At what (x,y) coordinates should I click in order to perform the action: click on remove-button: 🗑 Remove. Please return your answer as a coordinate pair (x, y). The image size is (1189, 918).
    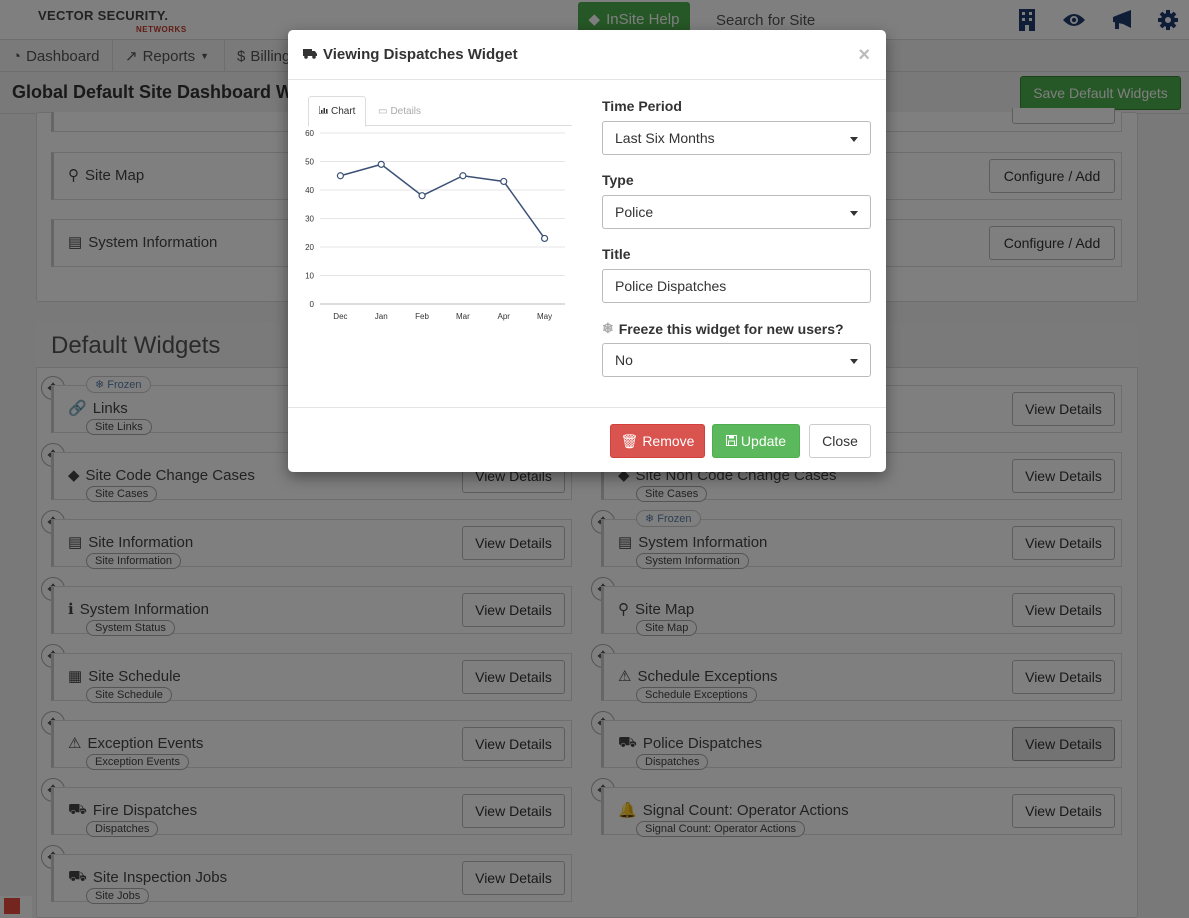
    Looking at the image, I should click on (657, 441).